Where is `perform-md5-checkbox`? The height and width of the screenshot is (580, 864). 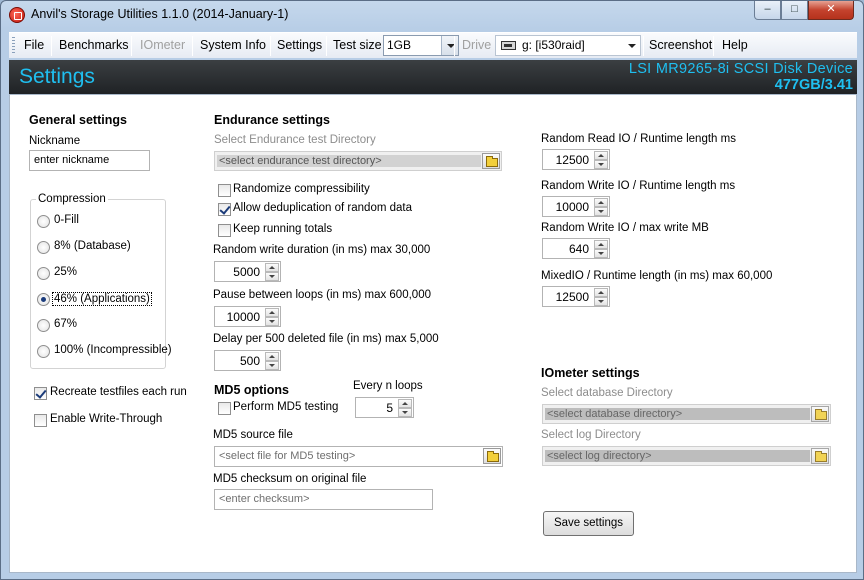
perform-md5-checkbox is located at coordinates (224, 408).